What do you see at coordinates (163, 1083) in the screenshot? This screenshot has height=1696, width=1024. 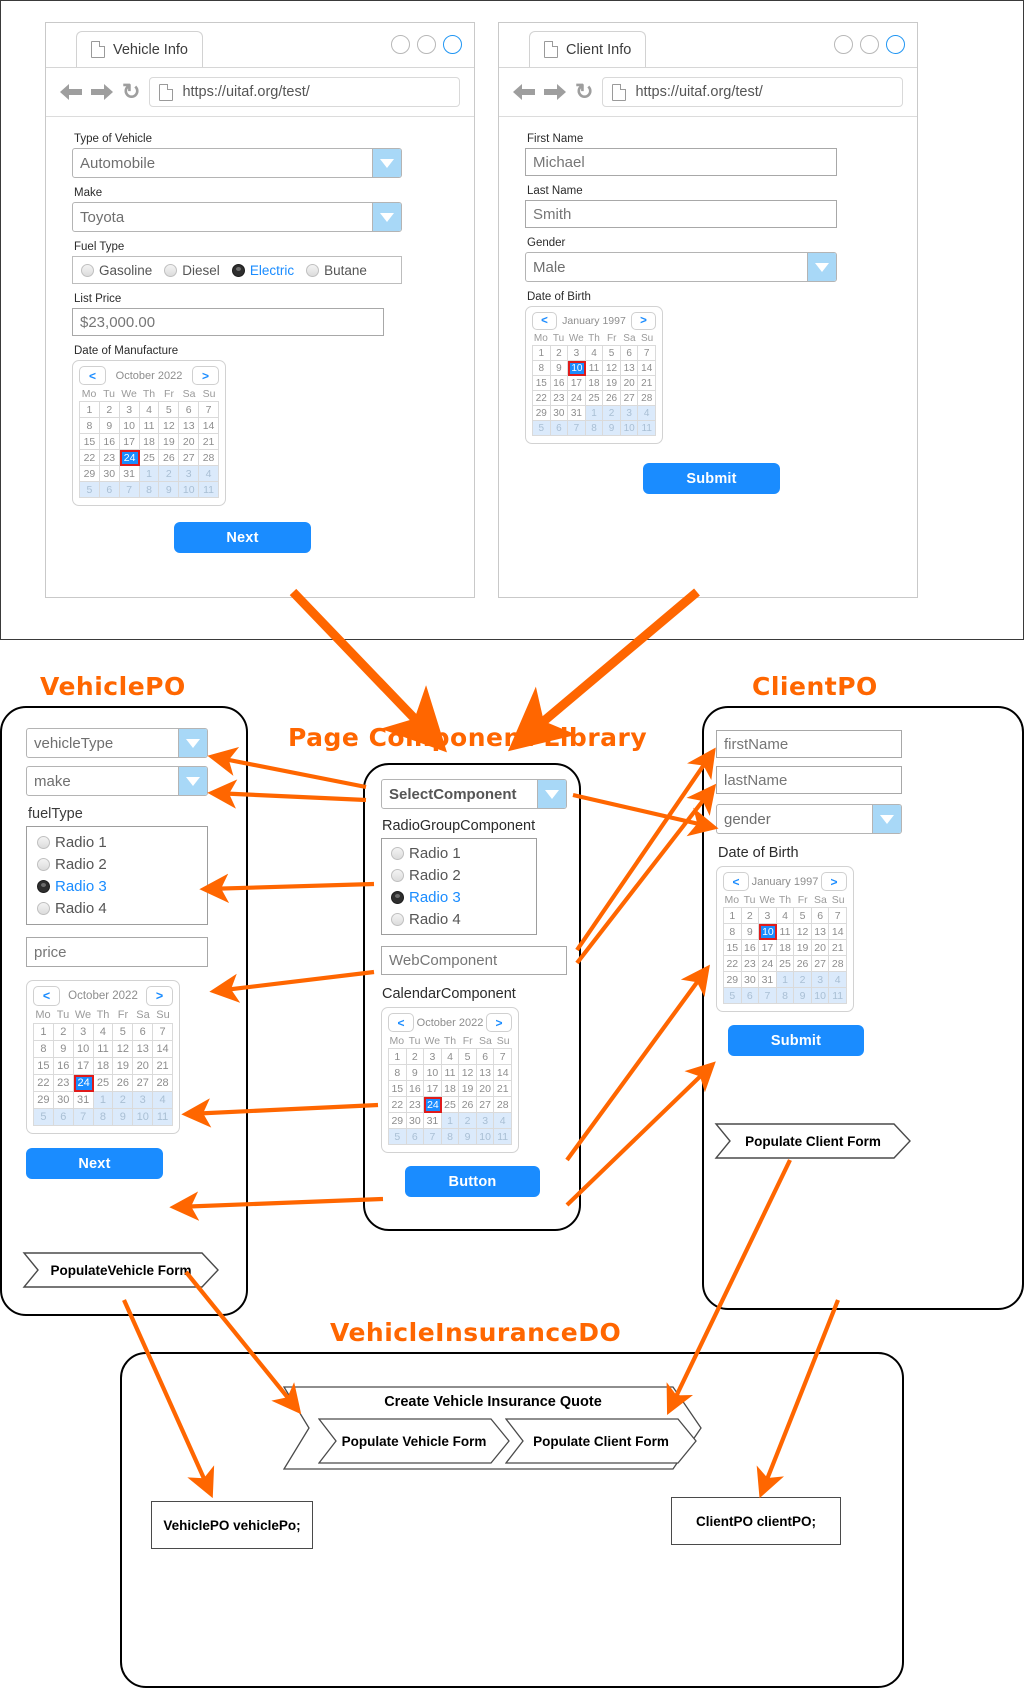 I see `calendar-day: 28` at bounding box center [163, 1083].